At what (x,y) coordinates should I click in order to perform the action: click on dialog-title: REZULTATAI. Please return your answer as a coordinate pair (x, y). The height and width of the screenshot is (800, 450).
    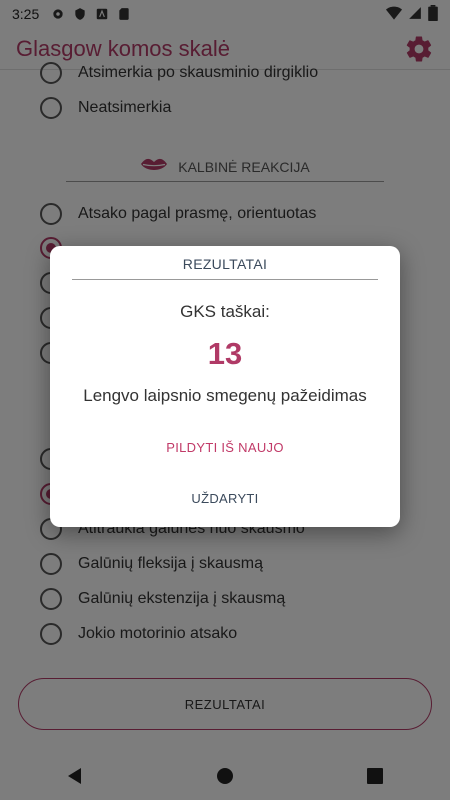
    Looking at the image, I should click on (225, 268).